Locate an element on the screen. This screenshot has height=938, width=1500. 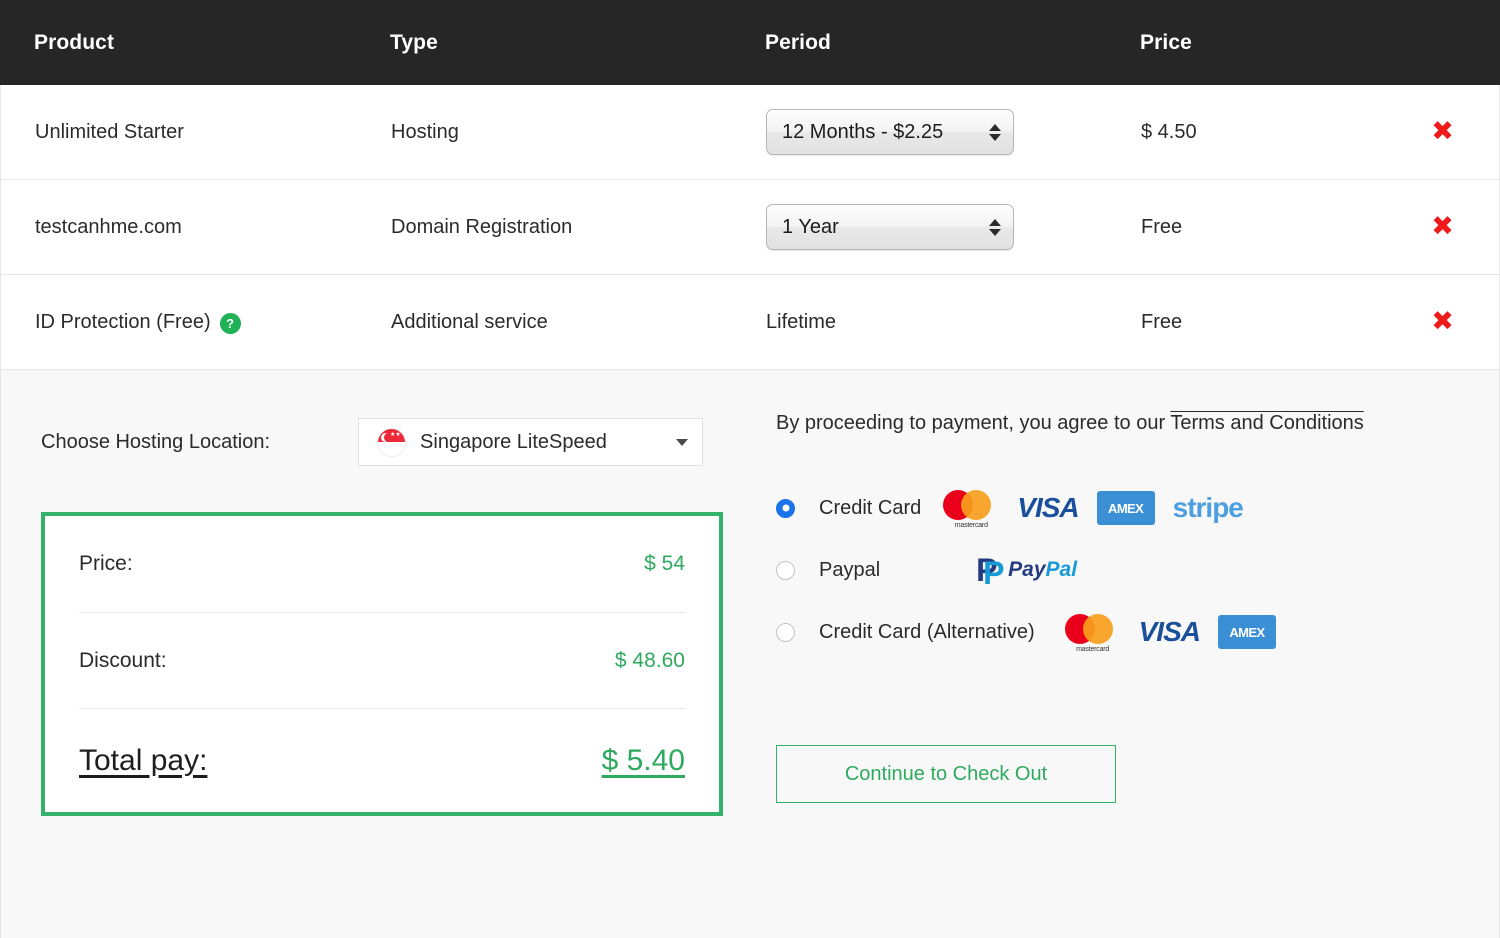
payment-logos: mastercard VISA AMEX stripe is located at coordinates (1093, 508).